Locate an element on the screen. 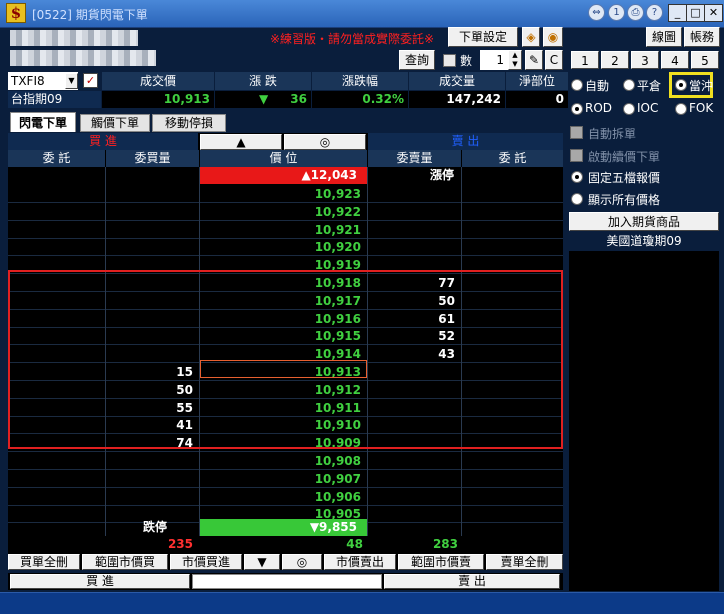 This screenshot has width=724, height=614. center-button: ◎ is located at coordinates (325, 142).